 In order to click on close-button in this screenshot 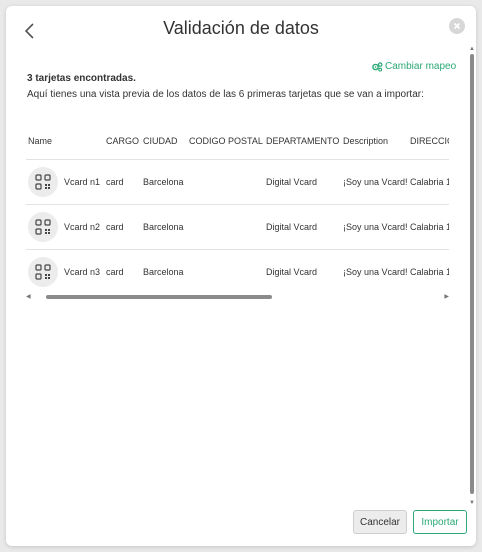, I will do `click(457, 26)`.